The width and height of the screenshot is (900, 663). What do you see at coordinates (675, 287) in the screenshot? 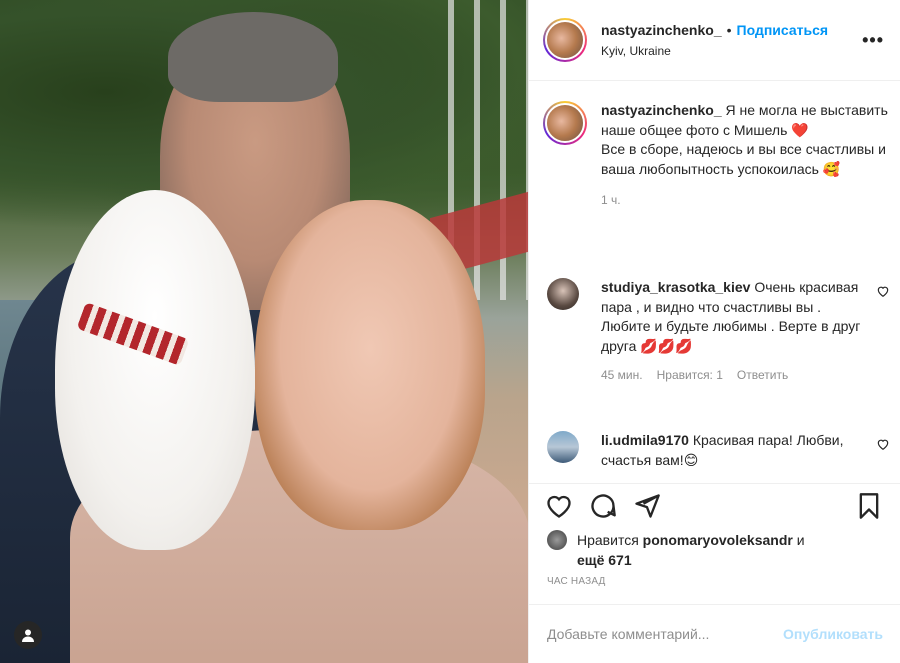
I see `comment-username: studiya_krasotka_kiev` at bounding box center [675, 287].